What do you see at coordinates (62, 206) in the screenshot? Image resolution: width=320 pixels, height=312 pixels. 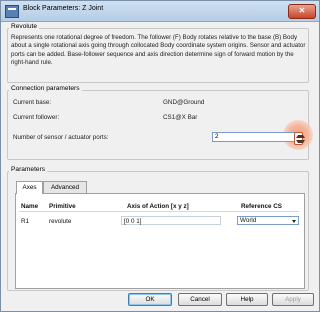 I see `column-header-primitive: Primitive` at bounding box center [62, 206].